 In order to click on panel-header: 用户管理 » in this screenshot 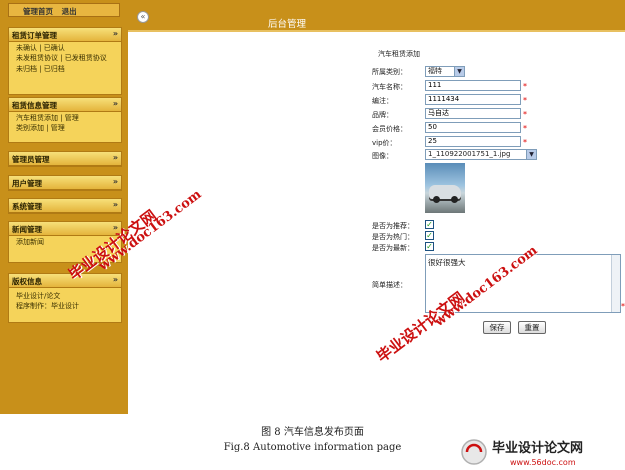, I will do `click(65, 183)`.